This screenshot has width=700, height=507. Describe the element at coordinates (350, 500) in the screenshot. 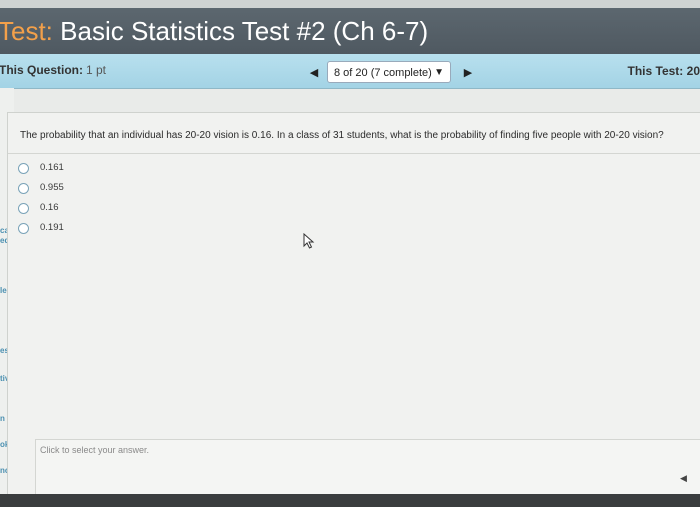

I see `bottom-strip` at that location.